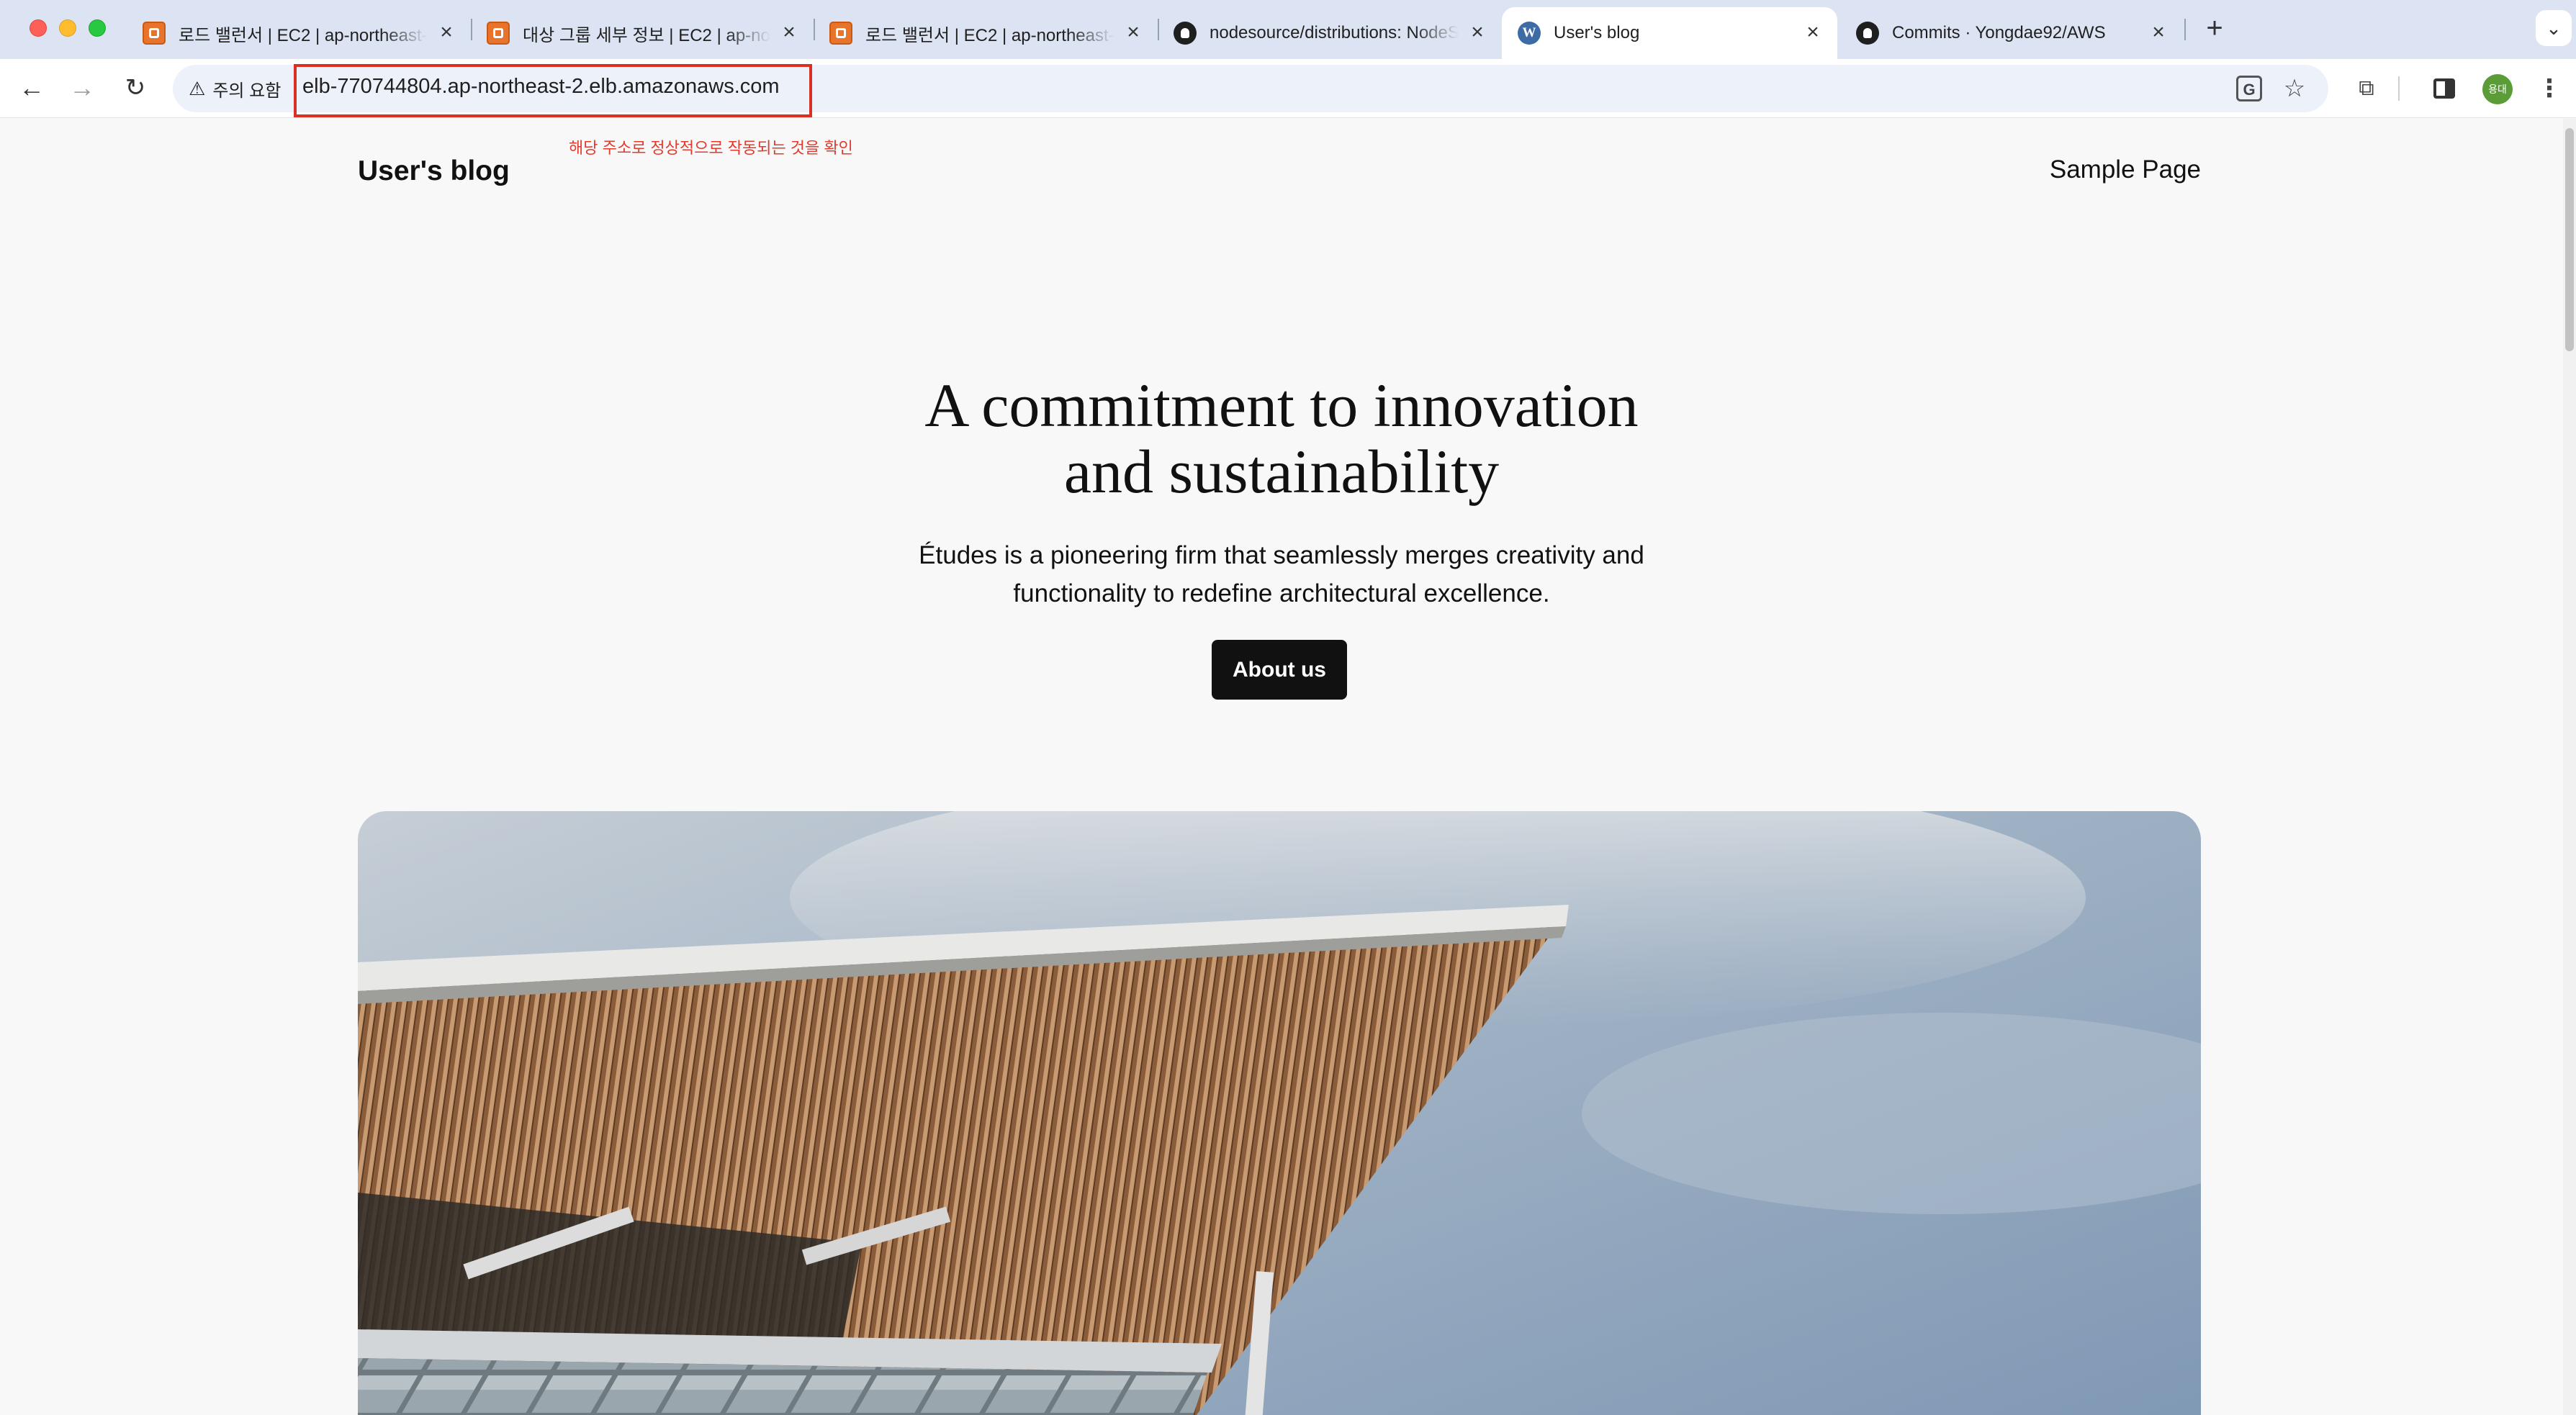 Image resolution: width=2576 pixels, height=1415 pixels. What do you see at coordinates (711, 148) in the screenshot?
I see `annotation-note: 해당 주소로 정상적으로 작동되는 것을 확인` at bounding box center [711, 148].